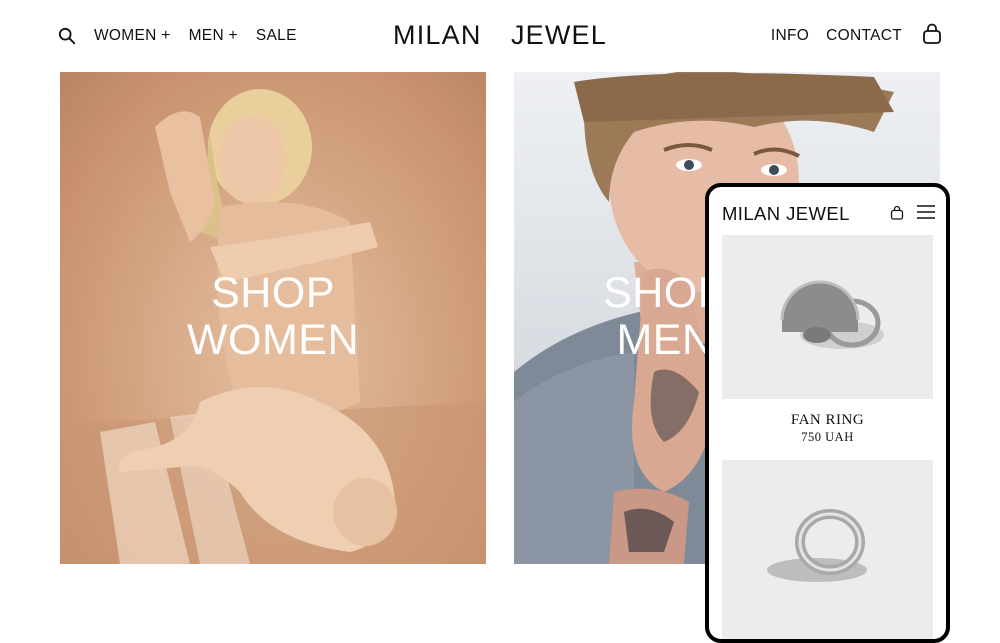  What do you see at coordinates (827, 420) in the screenshot?
I see `product-name: FAN RING` at bounding box center [827, 420].